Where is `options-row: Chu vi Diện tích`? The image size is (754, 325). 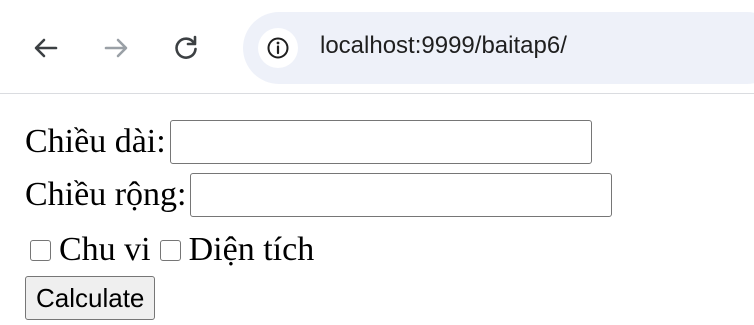 options-row: Chu vi Diện tích is located at coordinates (169, 250).